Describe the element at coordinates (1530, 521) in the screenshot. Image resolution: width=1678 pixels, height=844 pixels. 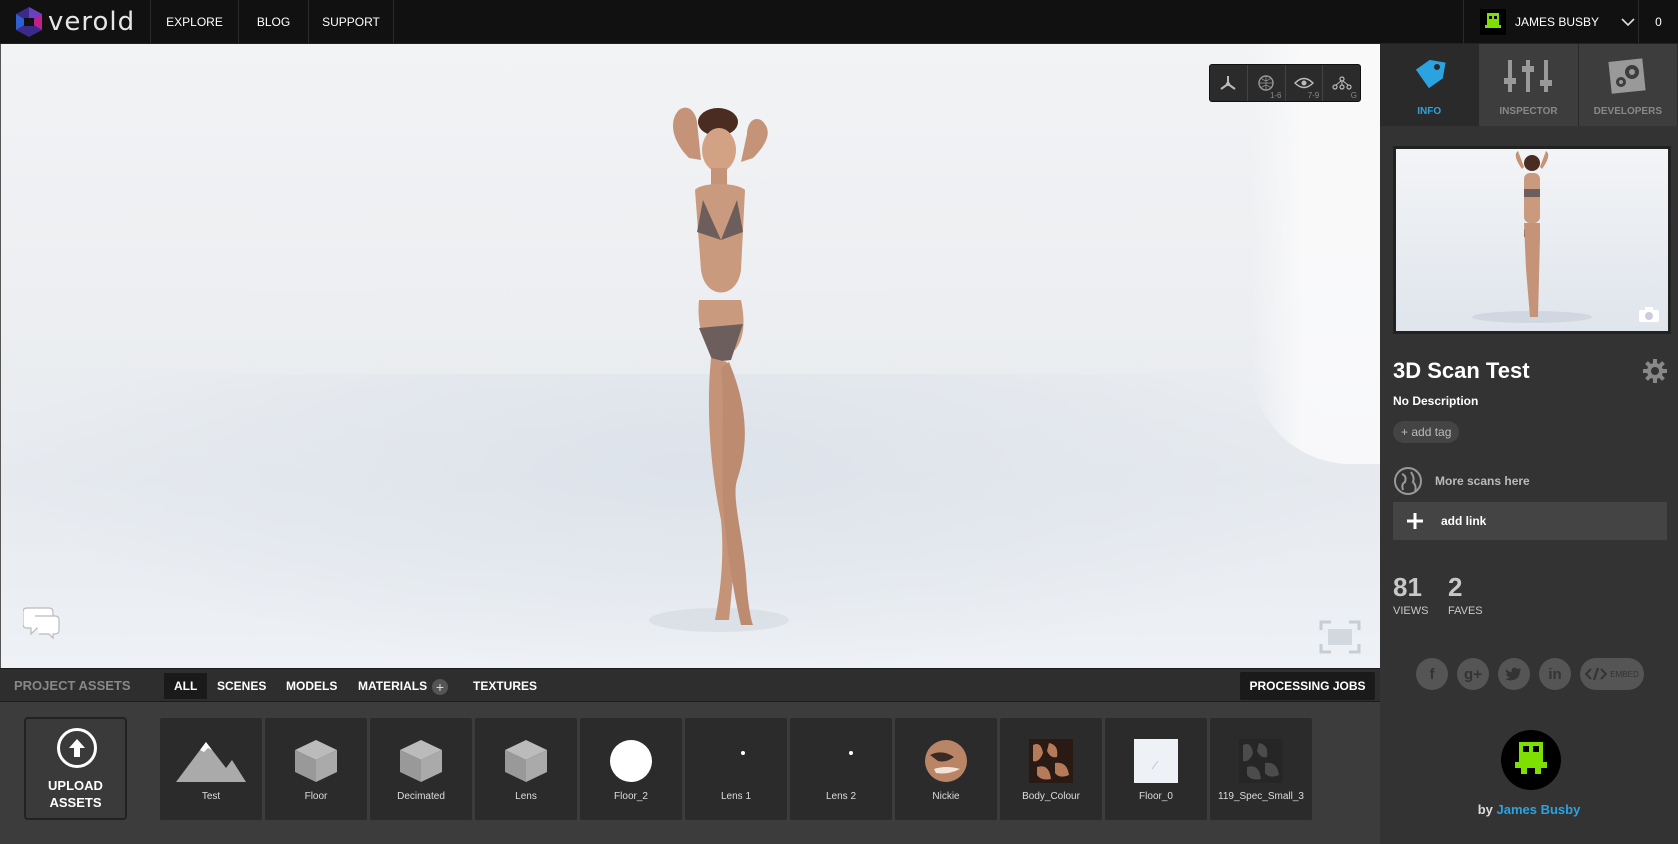
I see `add-link-button: add link` at that location.